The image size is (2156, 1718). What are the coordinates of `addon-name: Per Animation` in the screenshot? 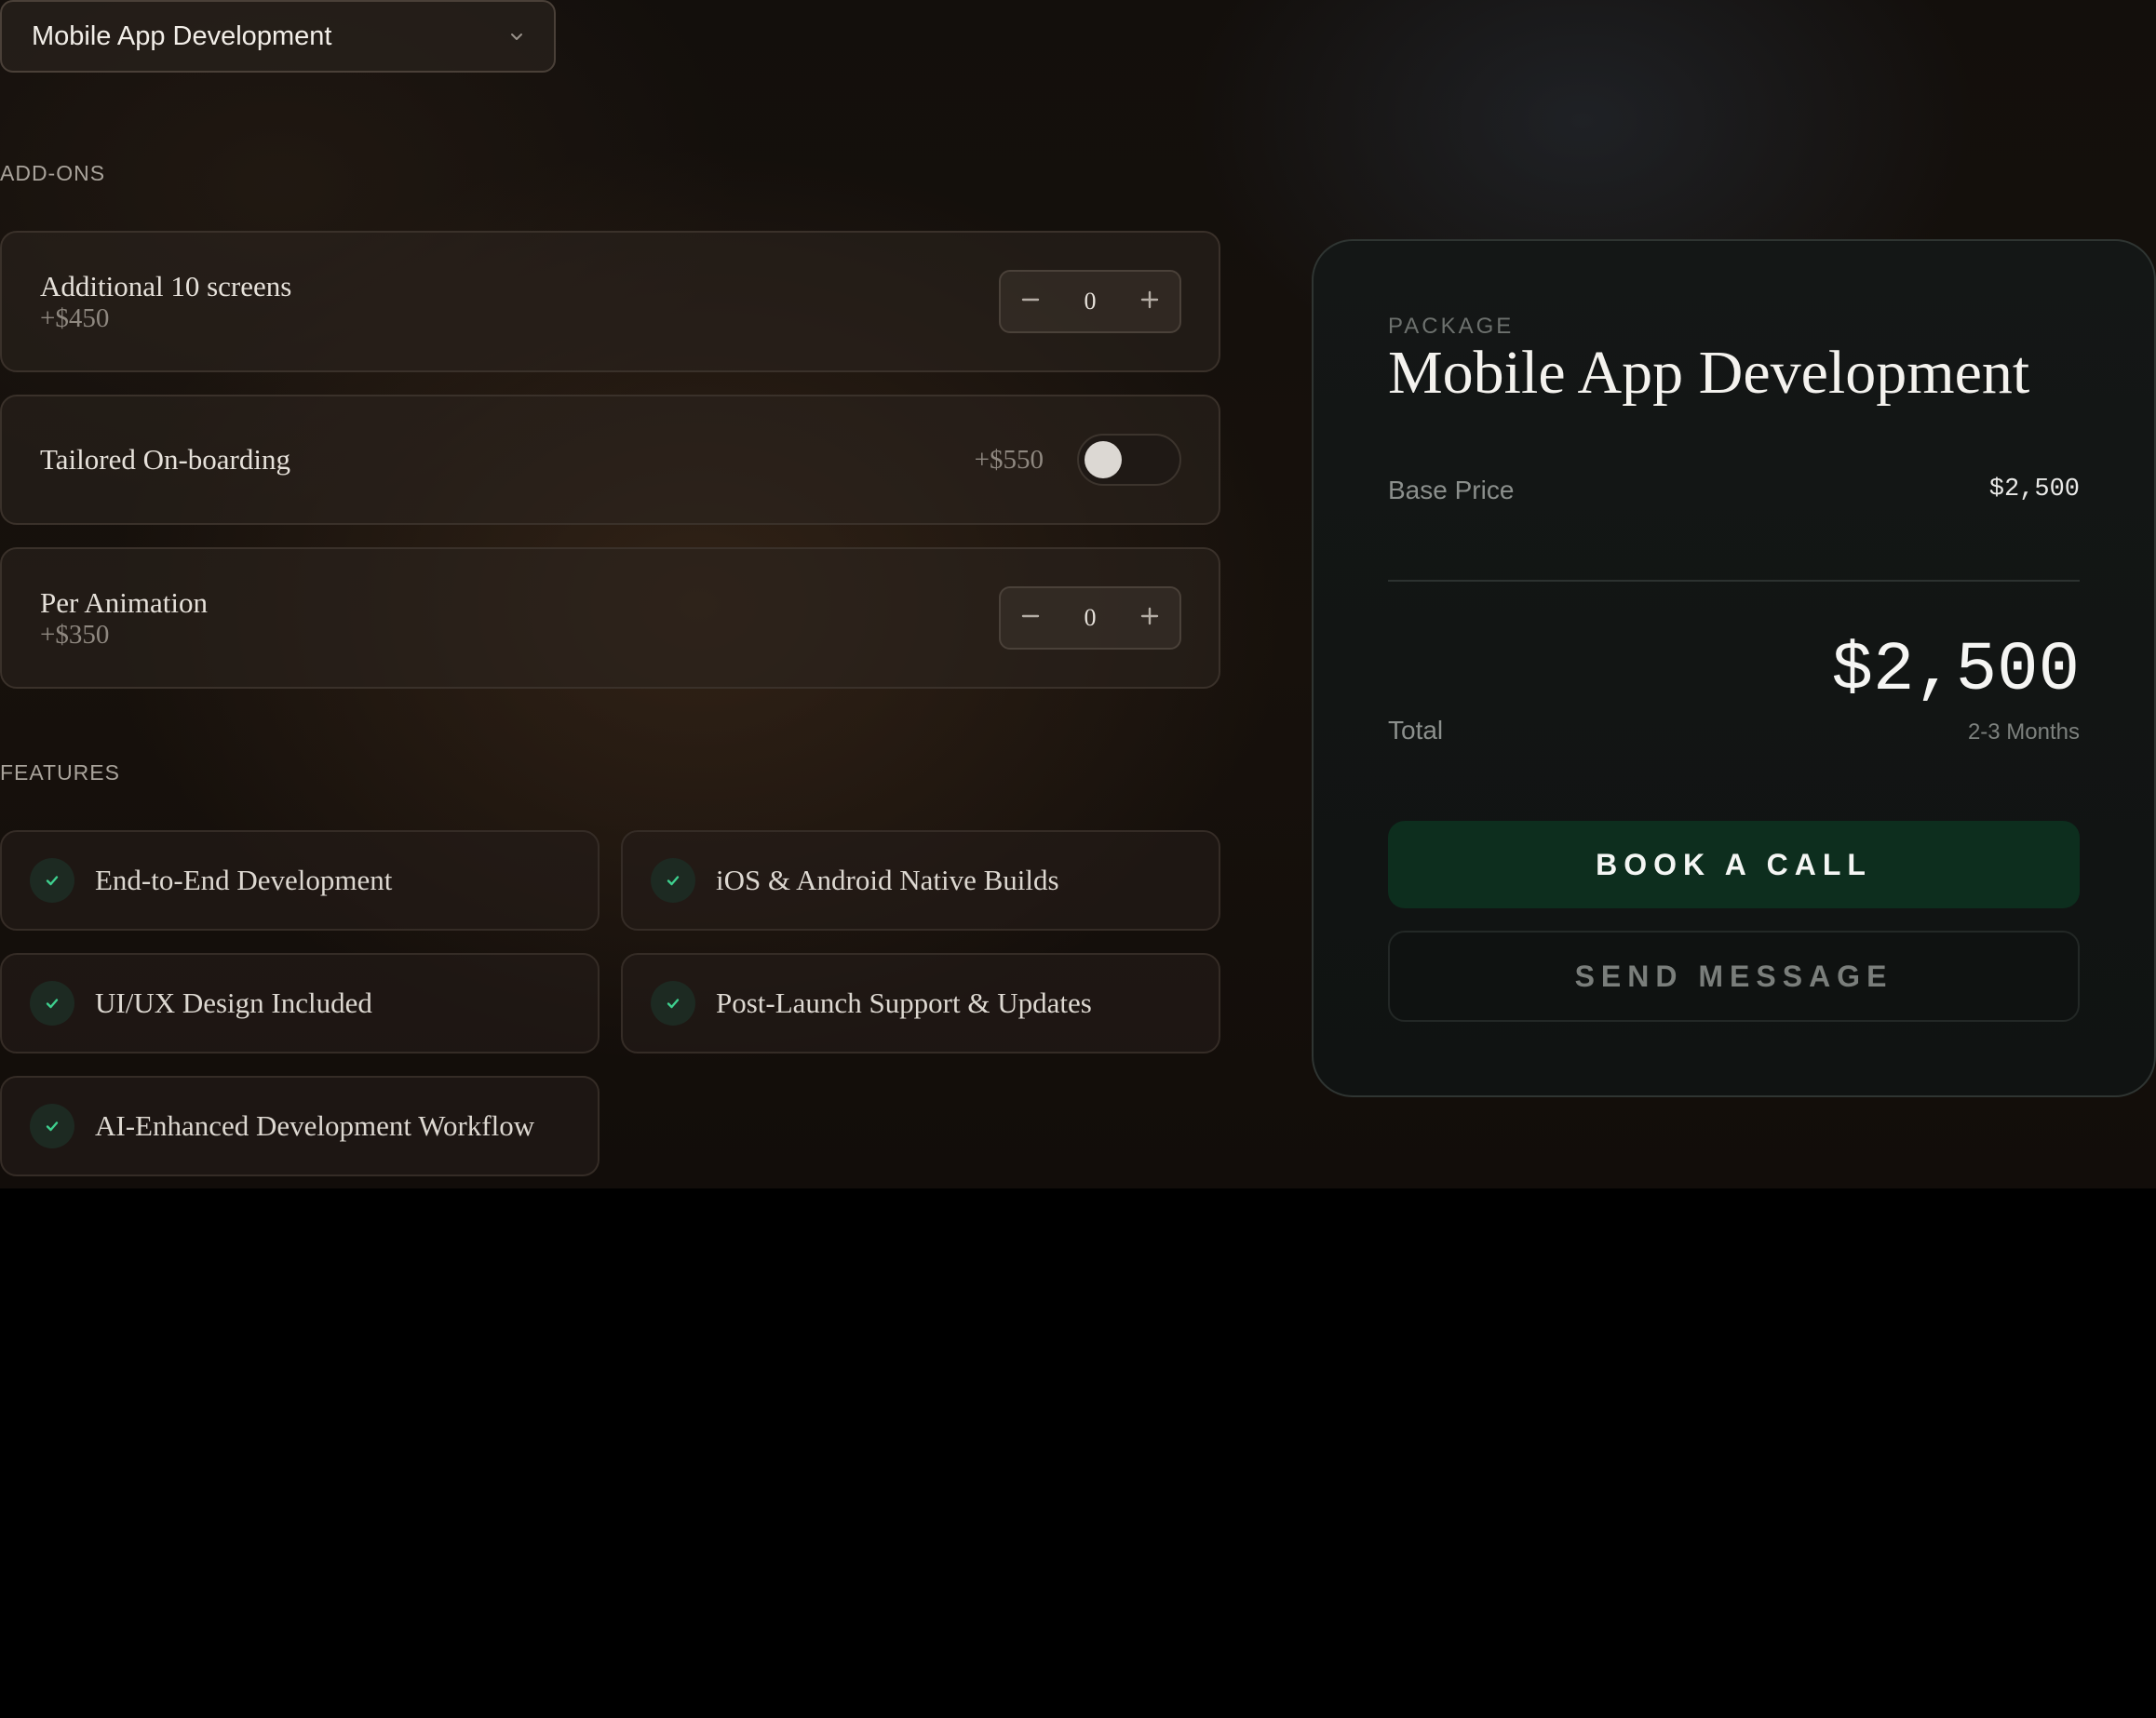 It's located at (124, 602).